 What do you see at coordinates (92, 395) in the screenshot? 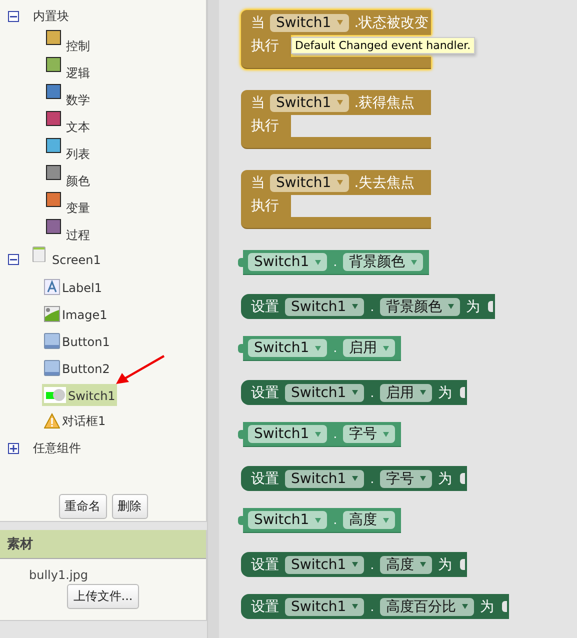
I see `tree-item-label: Switch1` at bounding box center [92, 395].